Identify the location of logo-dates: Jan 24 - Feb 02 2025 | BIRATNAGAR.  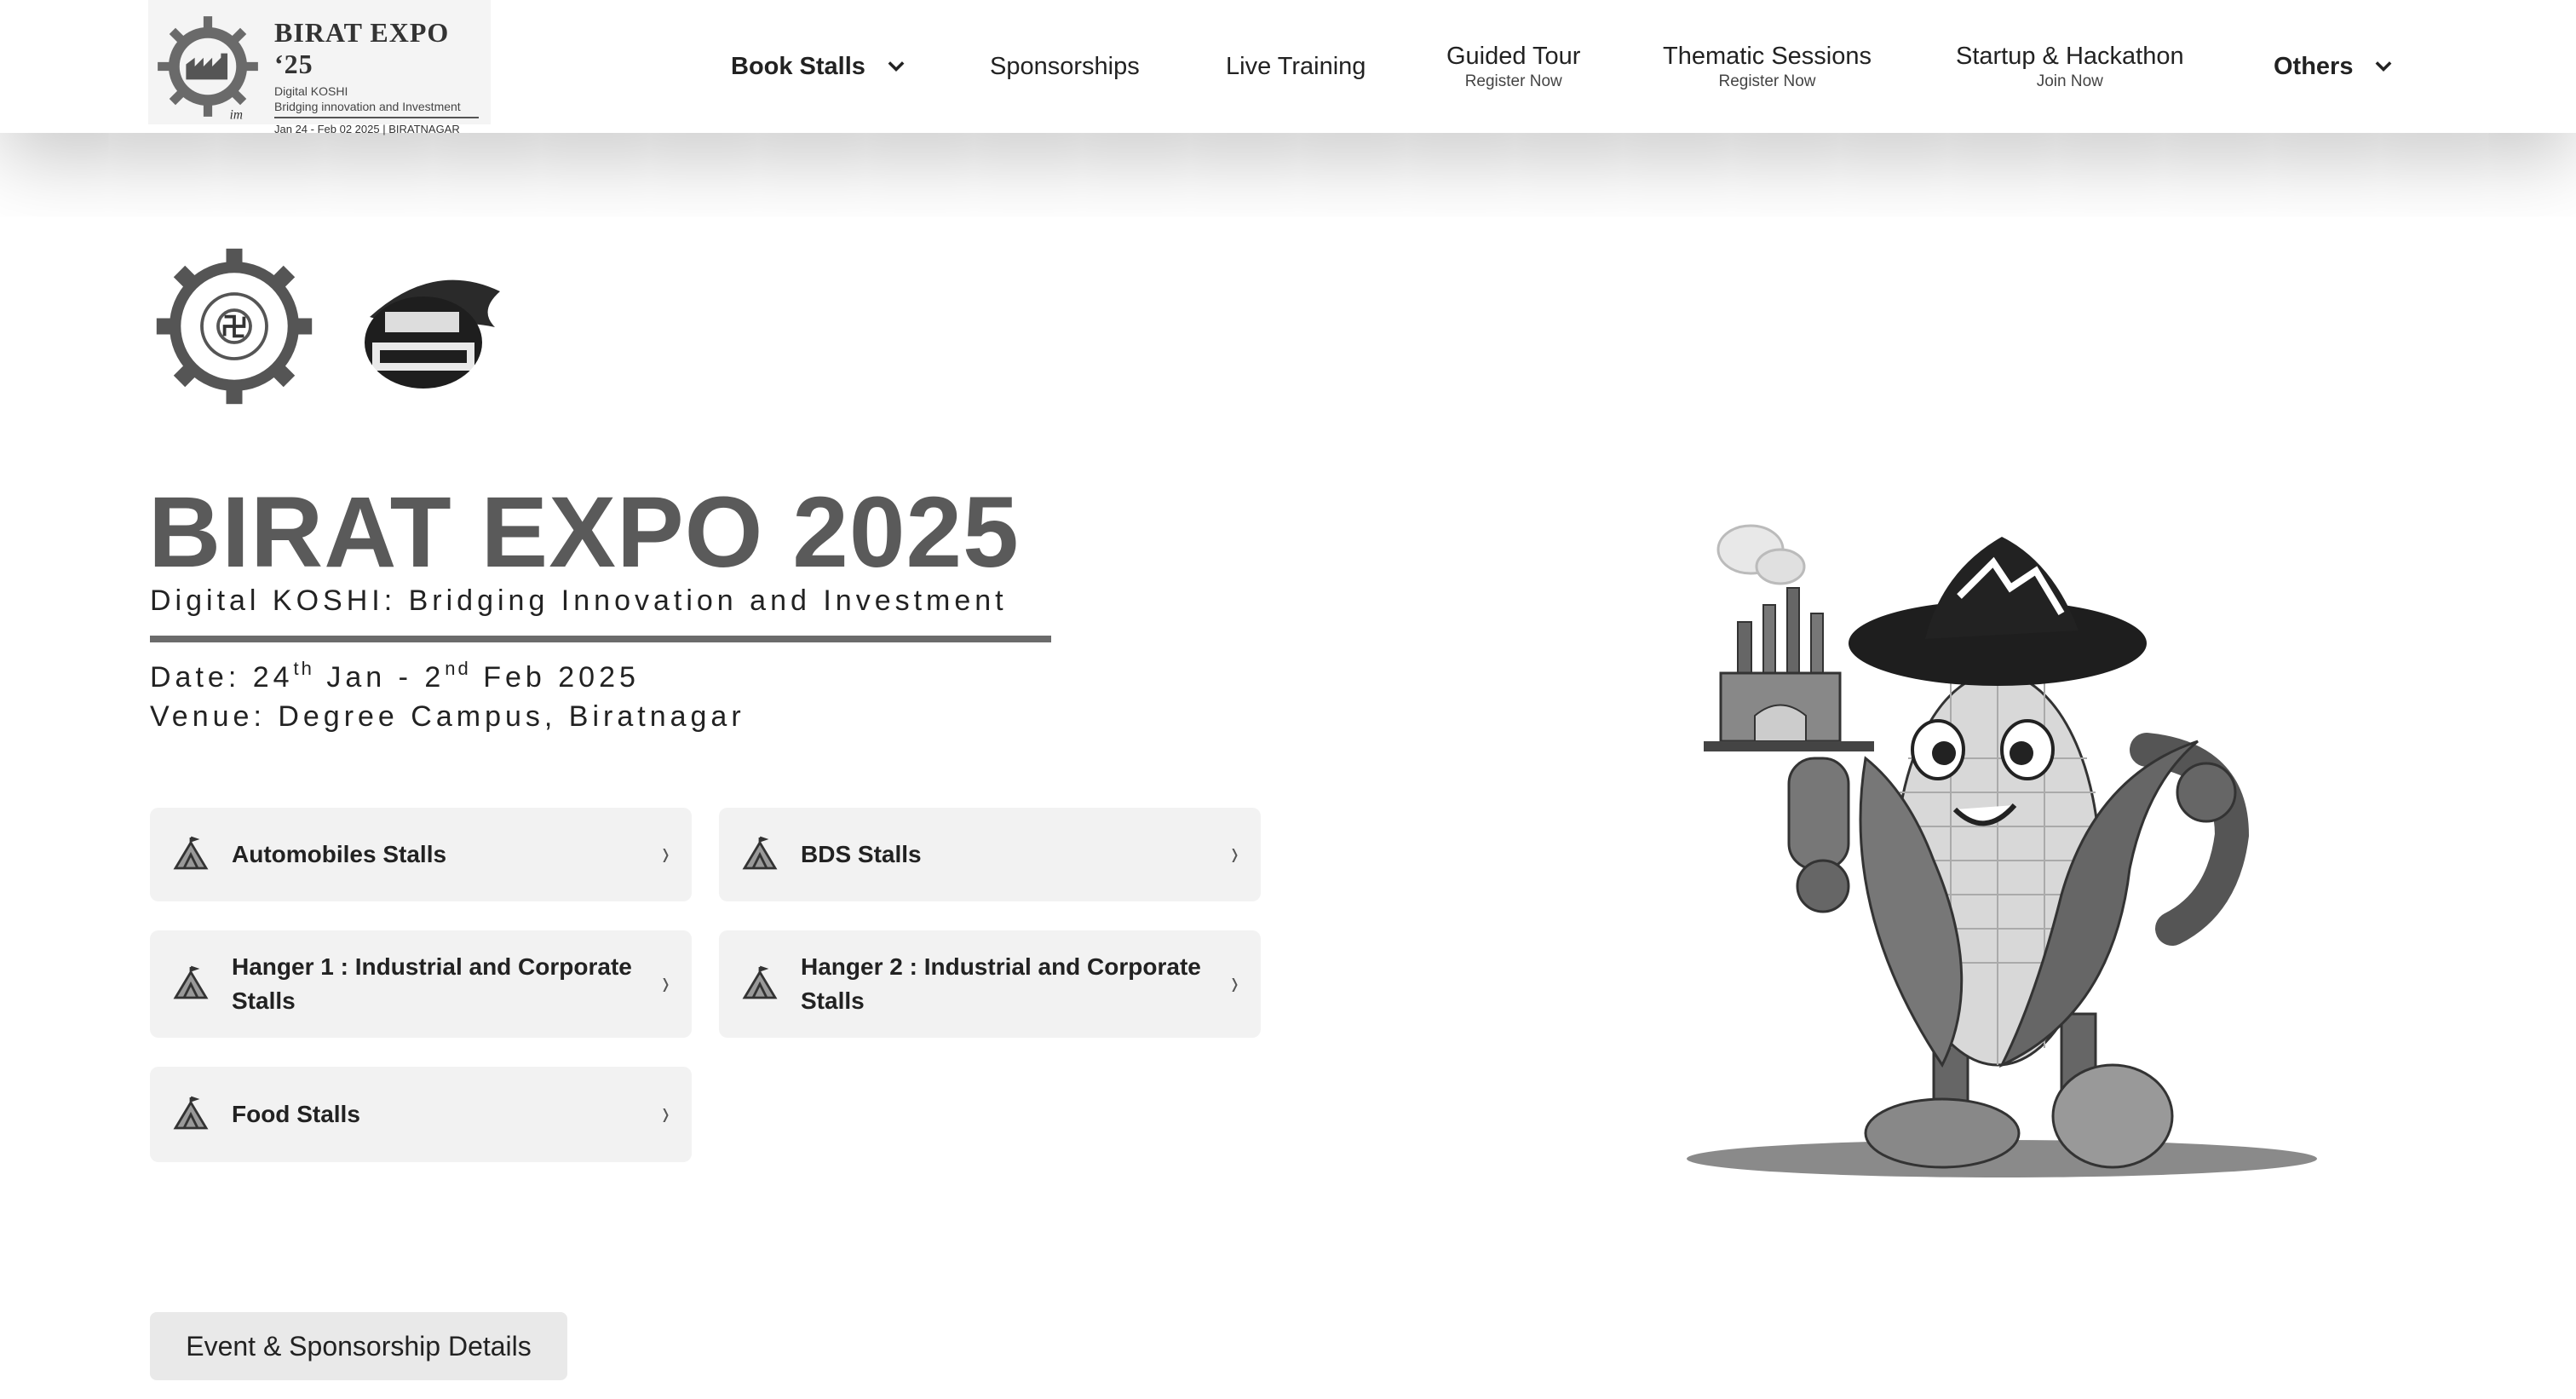
(367, 129).